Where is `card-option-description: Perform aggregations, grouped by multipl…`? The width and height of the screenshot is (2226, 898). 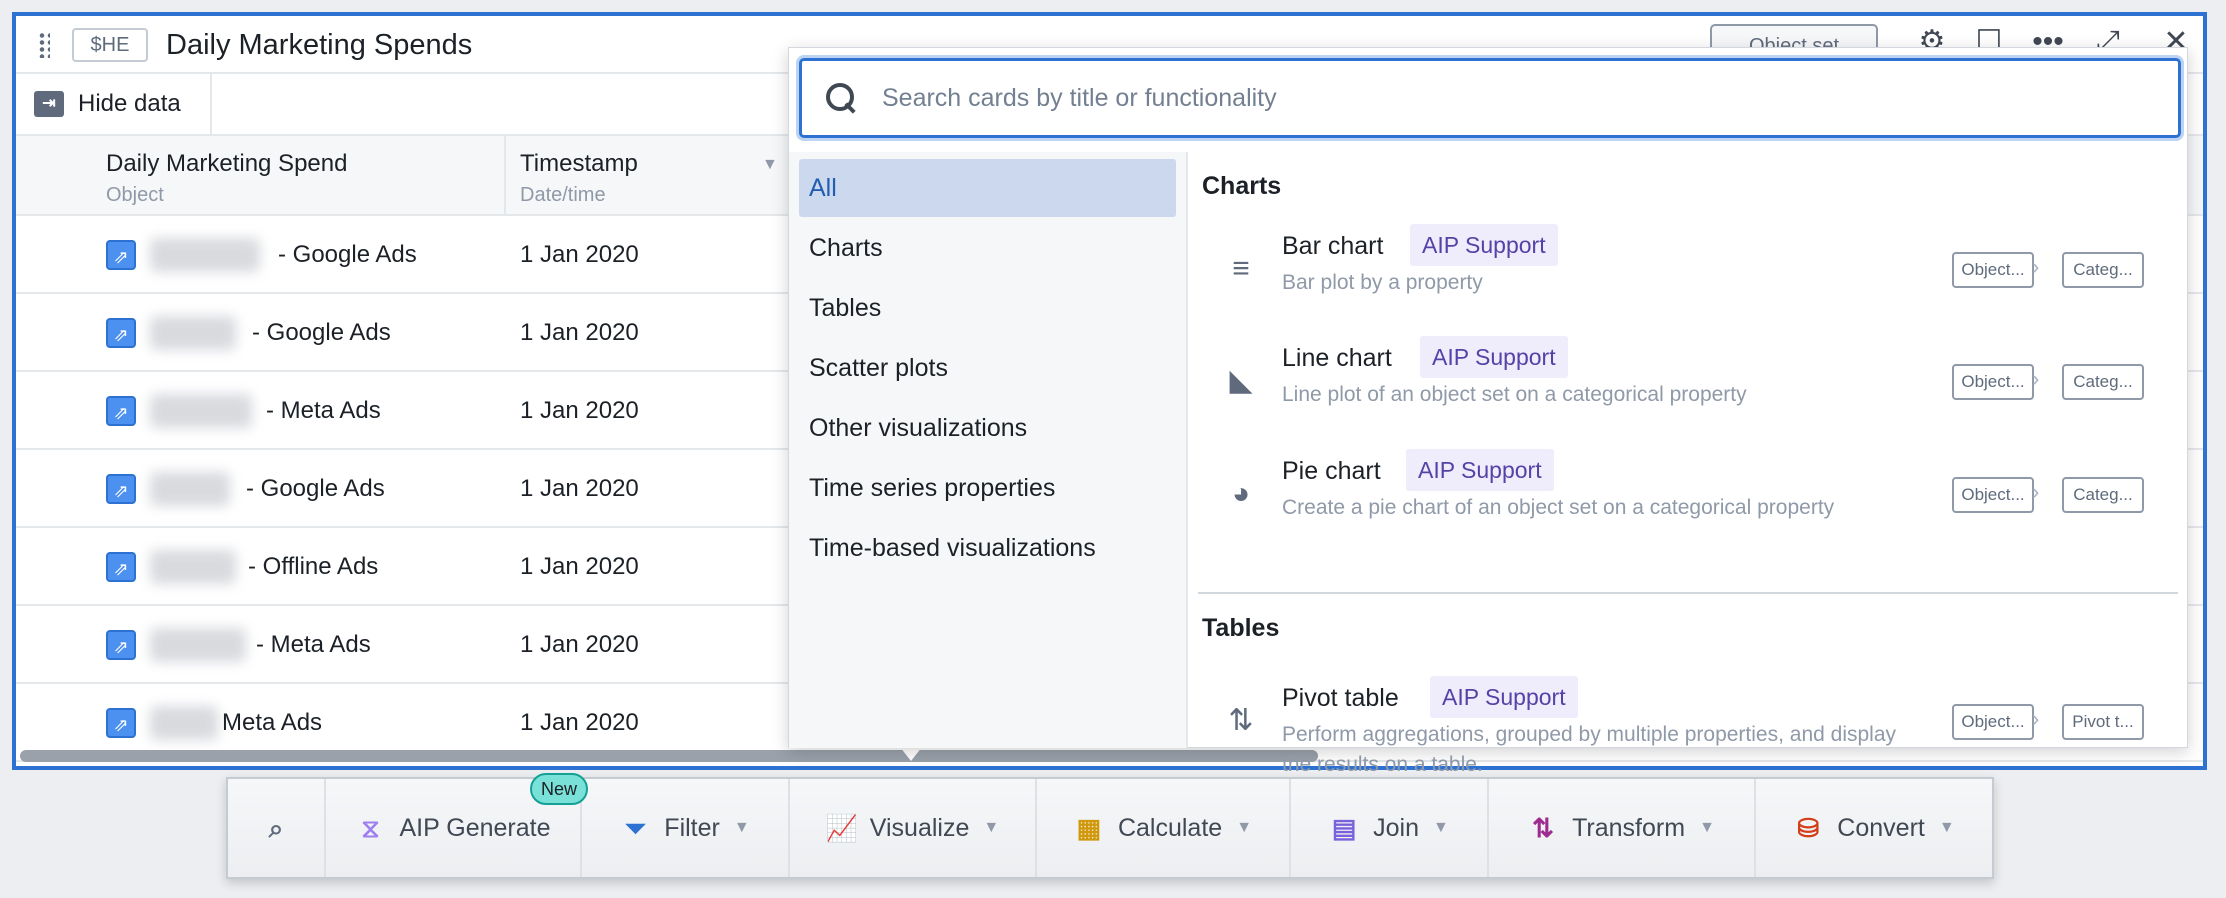
card-option-description: Perform aggregations, grouped by multipl… is located at coordinates (1589, 749).